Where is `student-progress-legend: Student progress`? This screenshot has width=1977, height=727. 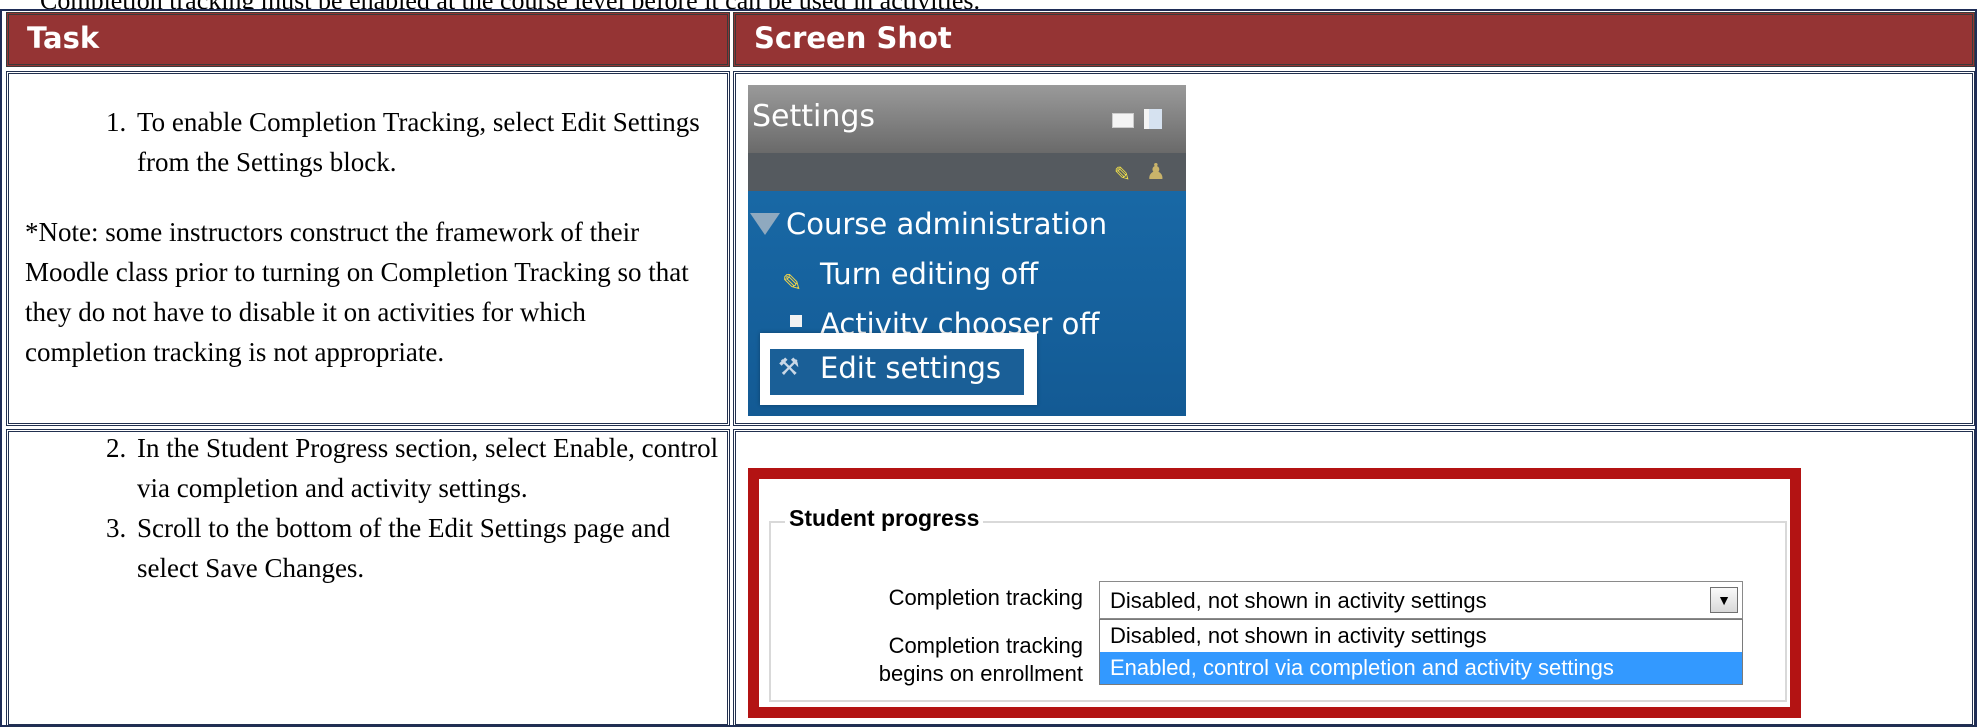 student-progress-legend: Student progress is located at coordinates (884, 518).